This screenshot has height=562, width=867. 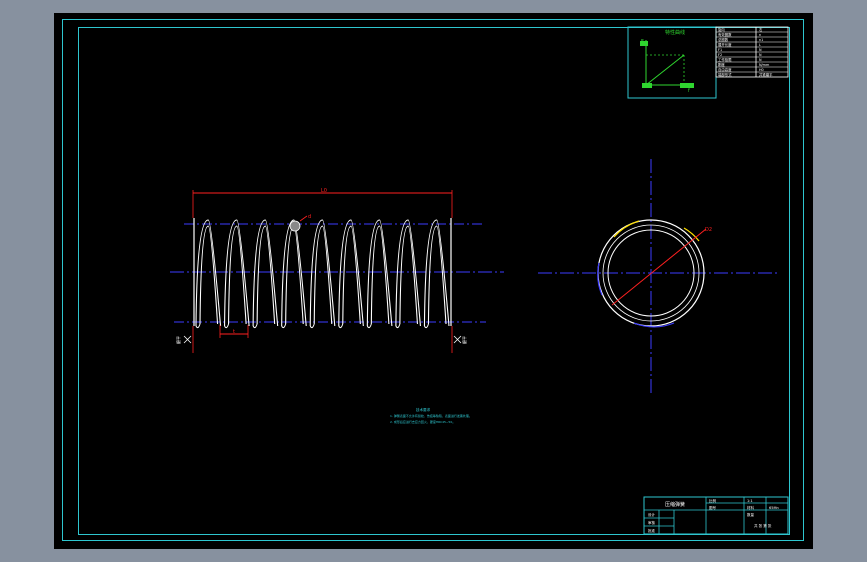 What do you see at coordinates (725, 69) in the screenshot?
I see `param-name: 自由高度` at bounding box center [725, 69].